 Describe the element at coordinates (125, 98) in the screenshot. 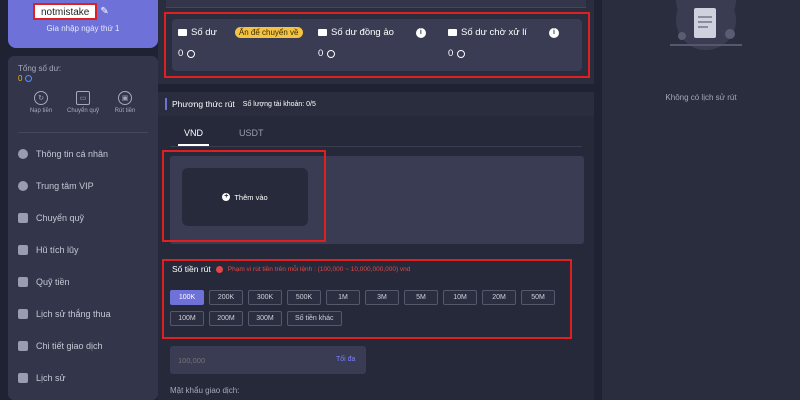

I see `withdraw-icon: ▣` at that location.